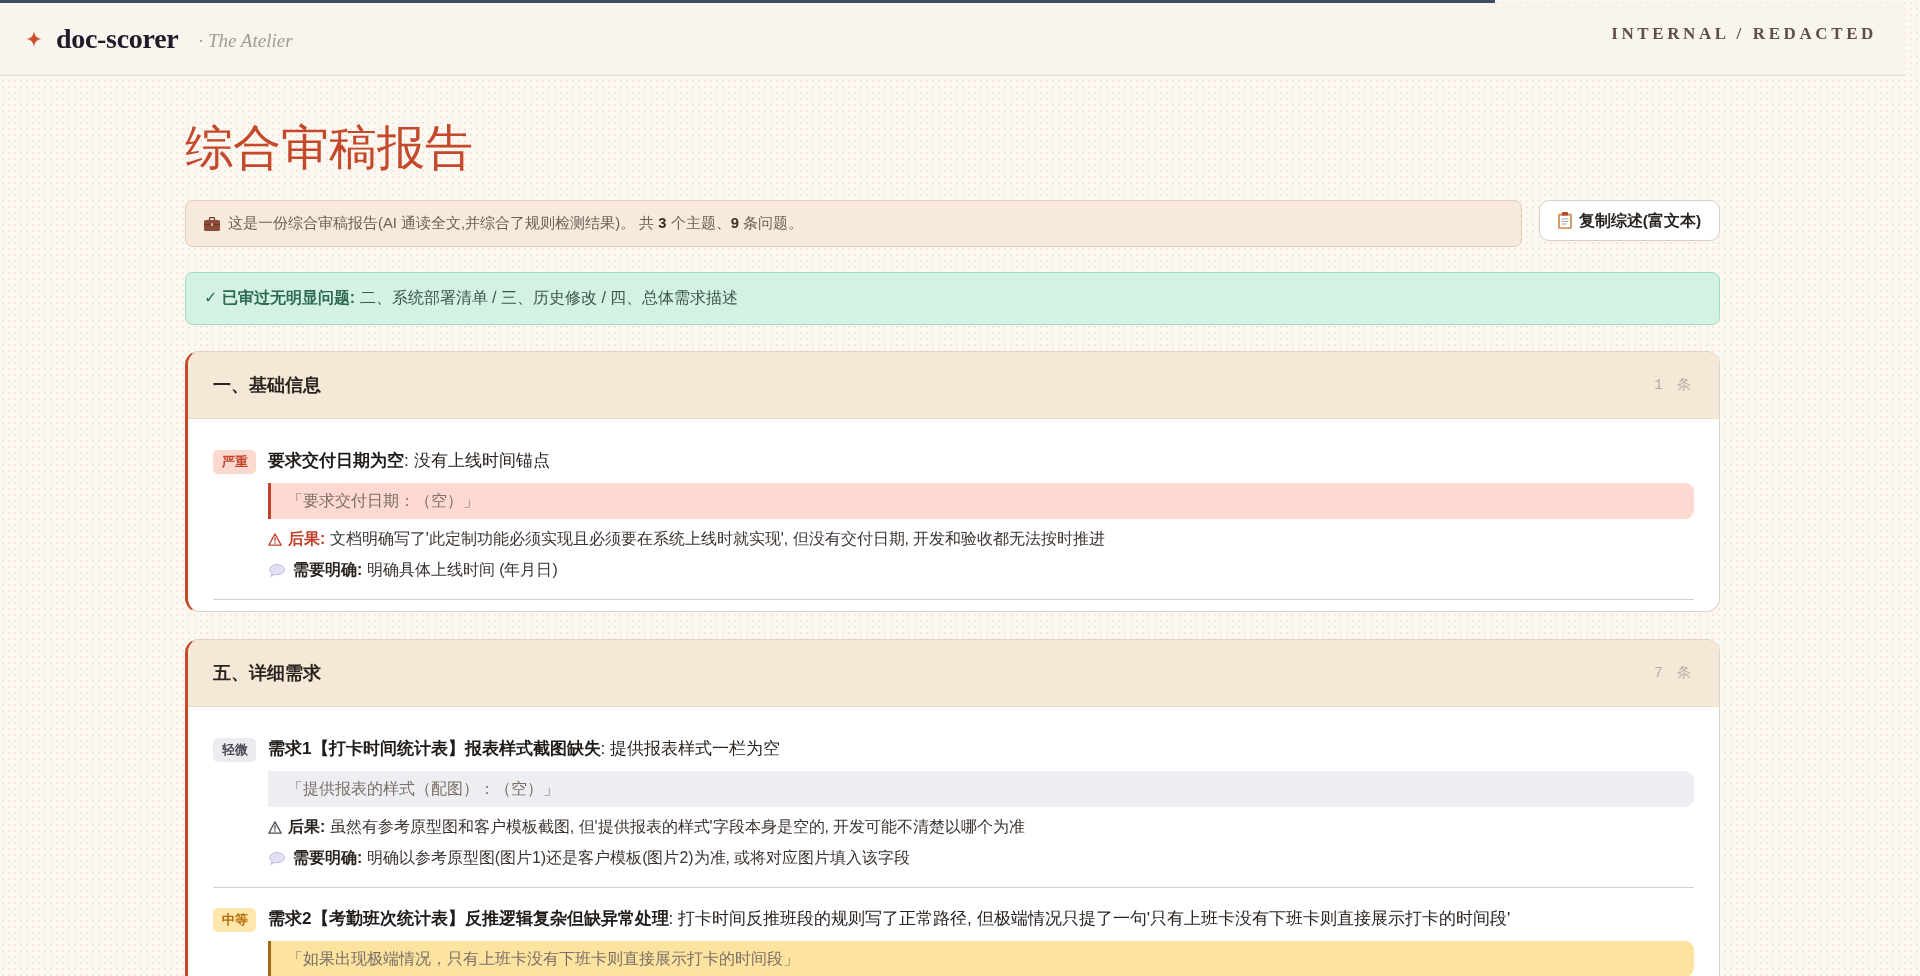  I want to click on clarification-text: 需要明确: 明确以参考原型图(图片1)还是客户模板(图片2)为准, 或将对应图片填入该字段, so click(602, 858).